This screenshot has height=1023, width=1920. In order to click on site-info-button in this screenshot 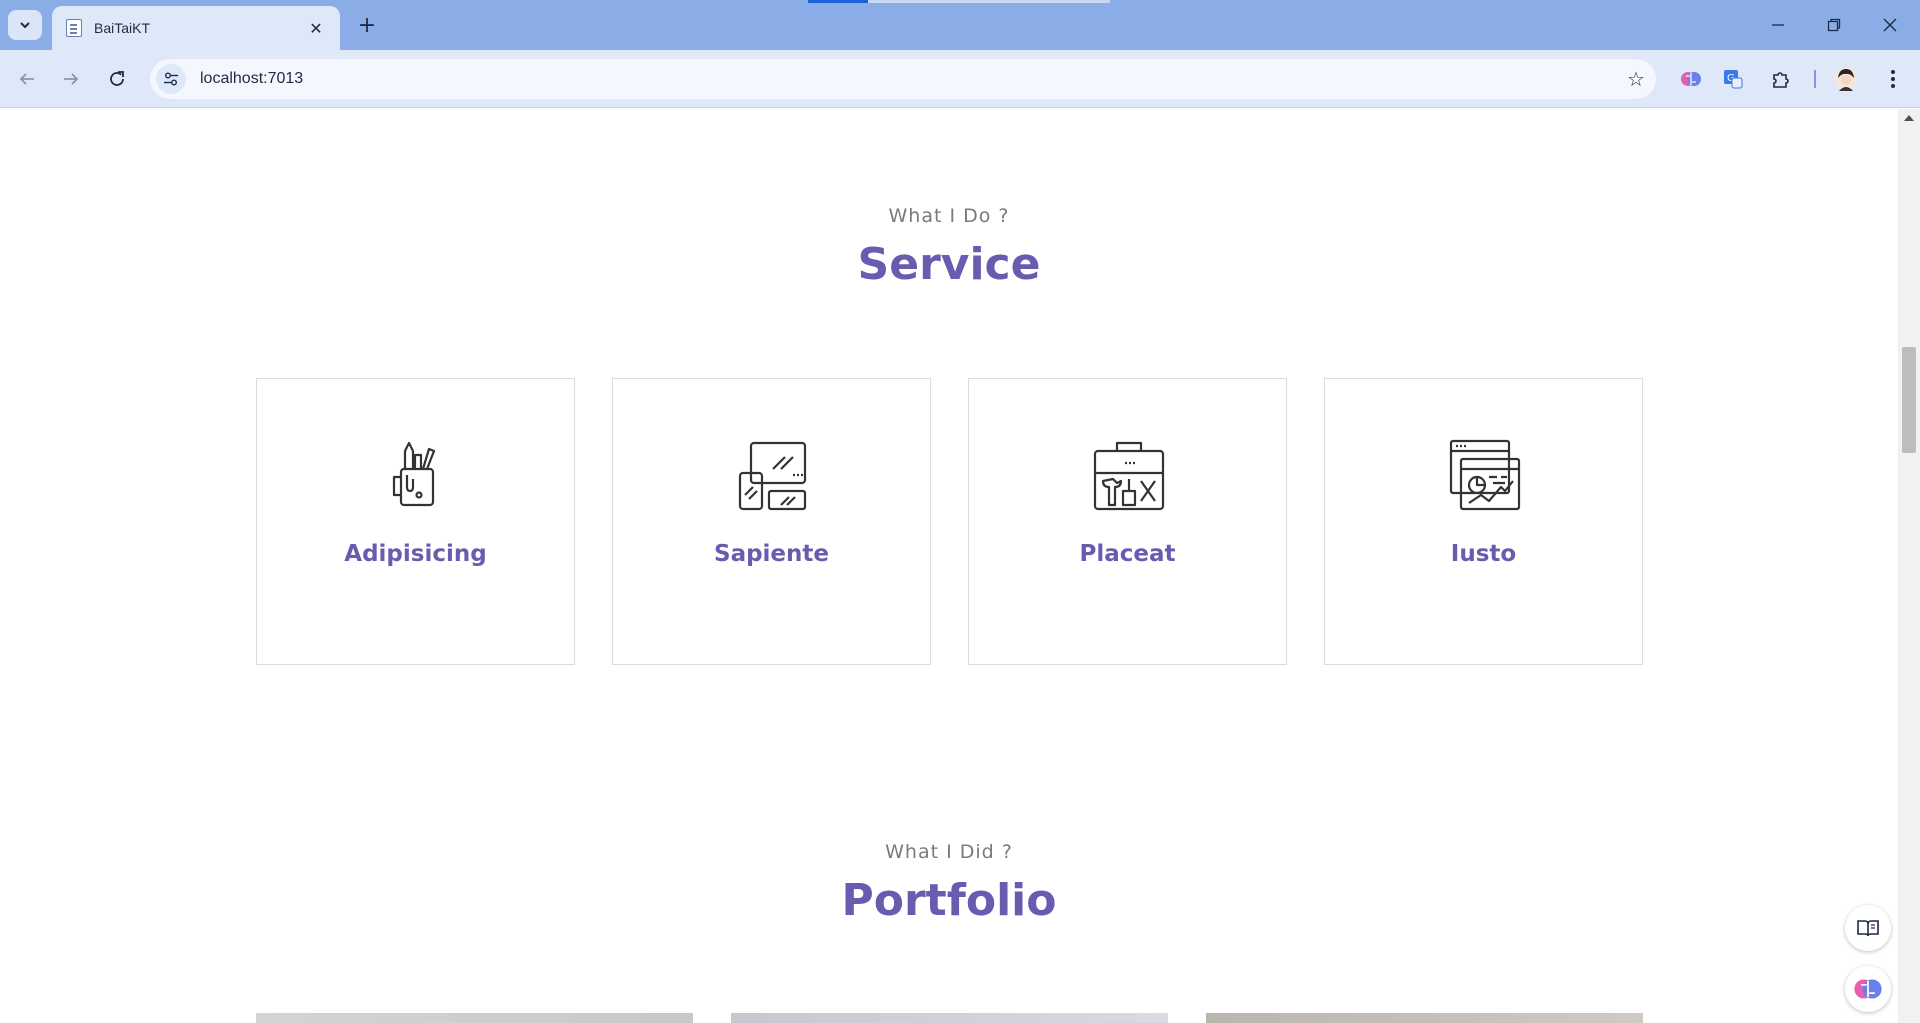, I will do `click(171, 79)`.